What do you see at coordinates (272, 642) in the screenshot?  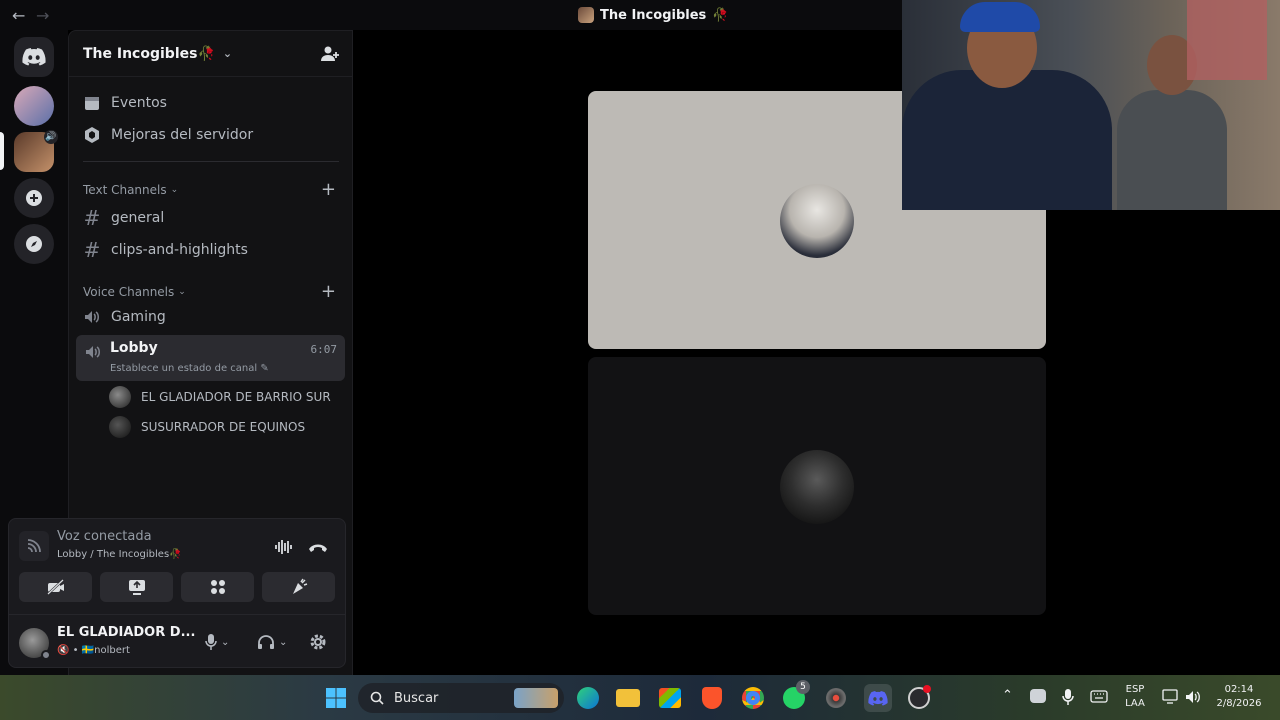 I see `deafen-button: ⌄` at bounding box center [272, 642].